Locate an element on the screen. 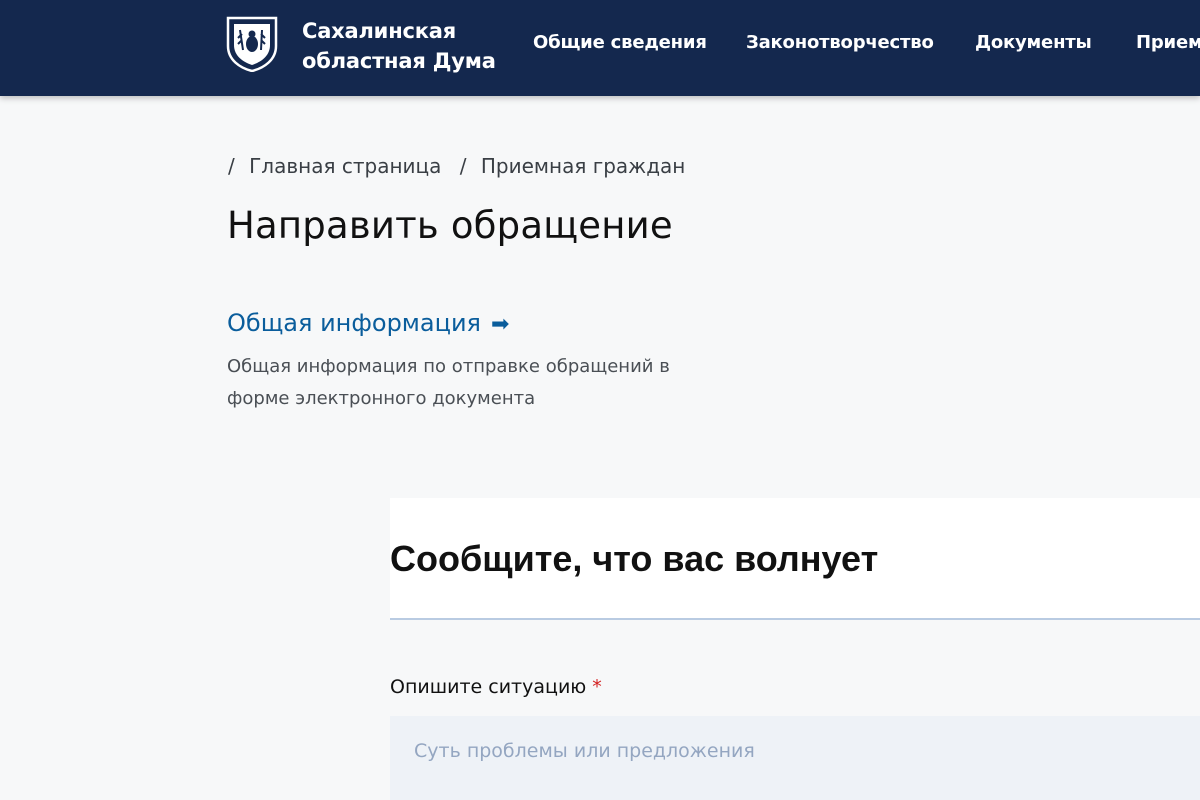 This screenshot has height=800, width=1200. form-title: Сообщите, что вас волнует is located at coordinates (634, 558).